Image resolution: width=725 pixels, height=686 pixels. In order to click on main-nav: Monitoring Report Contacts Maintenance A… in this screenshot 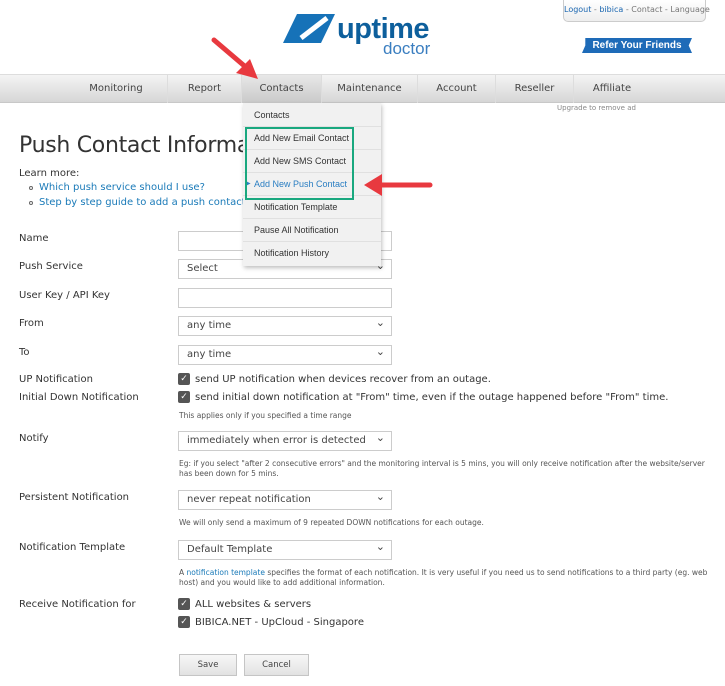, I will do `click(362, 88)`.